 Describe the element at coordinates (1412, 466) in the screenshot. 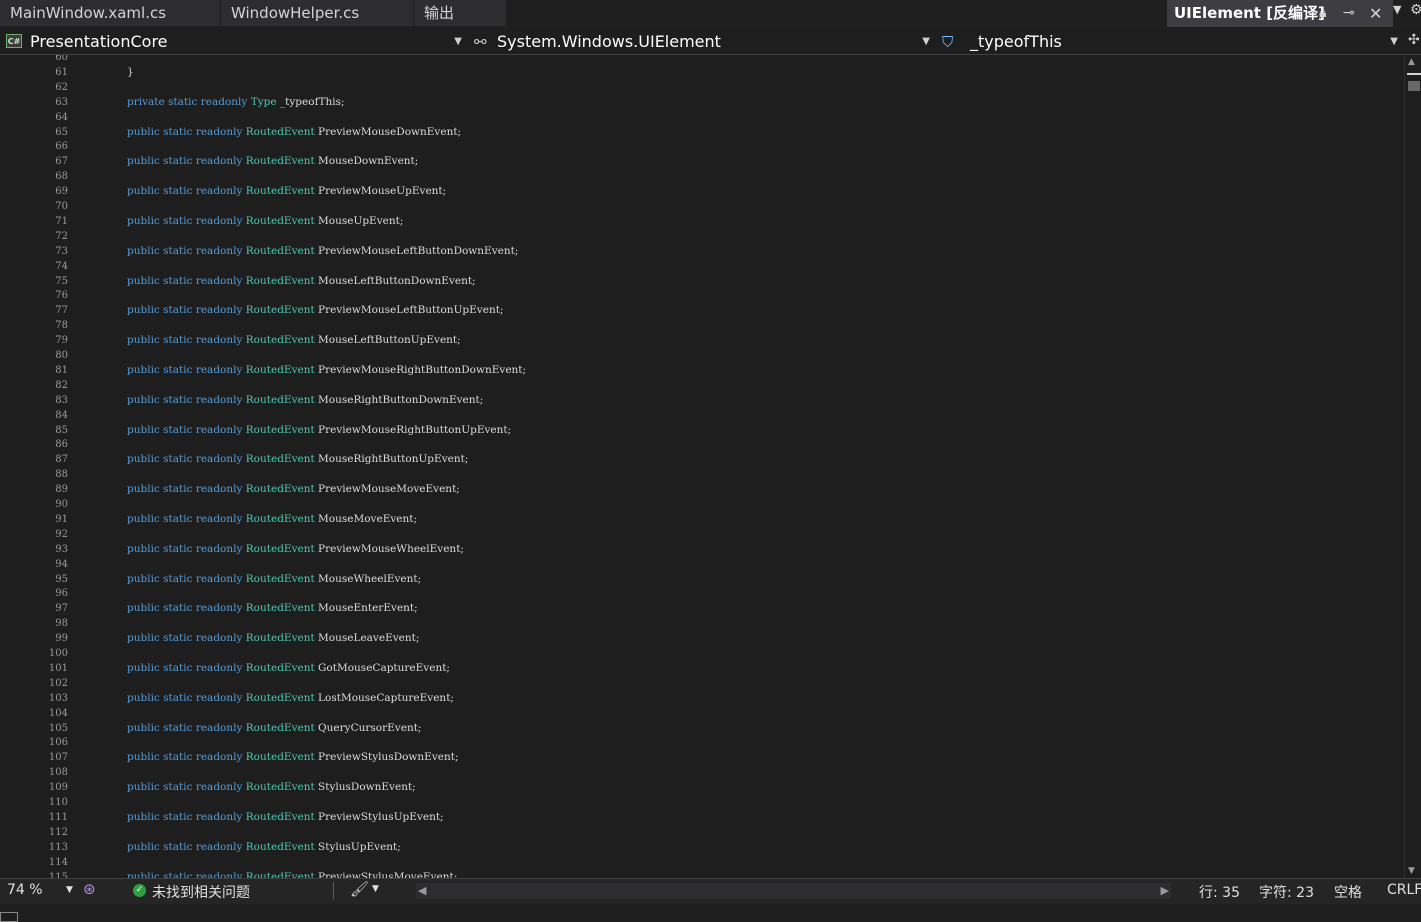

I see `vertical-scrollbar: ▲ ▼` at that location.